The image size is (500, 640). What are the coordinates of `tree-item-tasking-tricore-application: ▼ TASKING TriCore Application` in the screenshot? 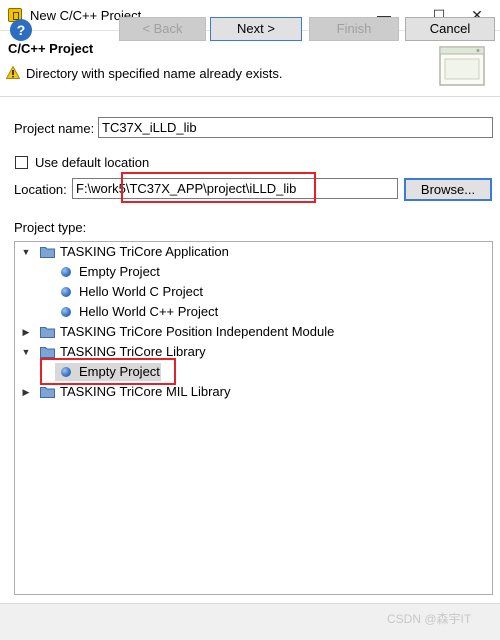 It's located at (254, 252).